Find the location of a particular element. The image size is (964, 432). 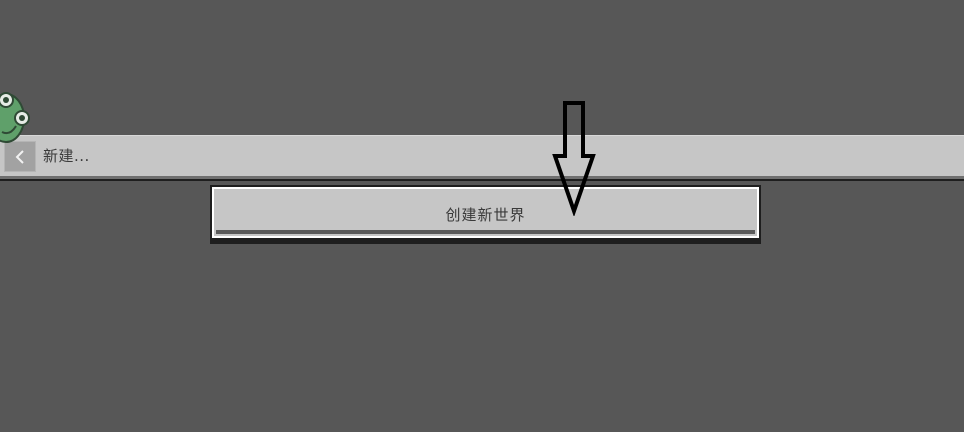

header-divider is located at coordinates (482, 178).